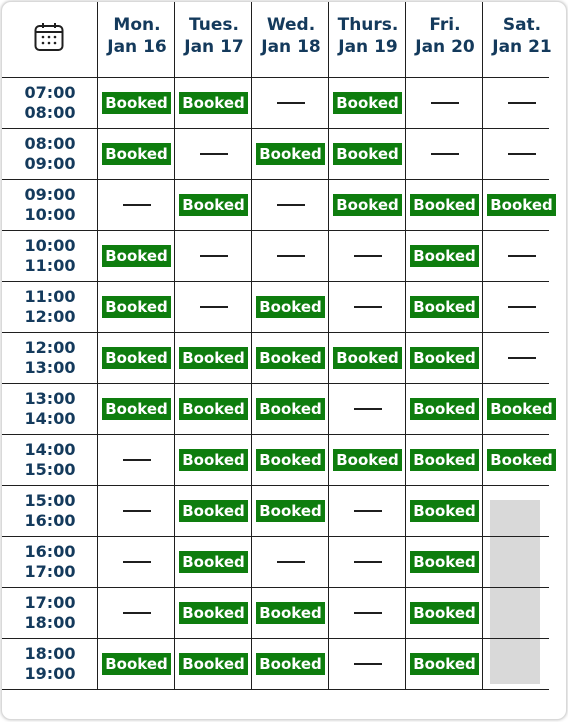  Describe the element at coordinates (445, 36) in the screenshot. I see `day-header: Fri. Jan 20` at that location.